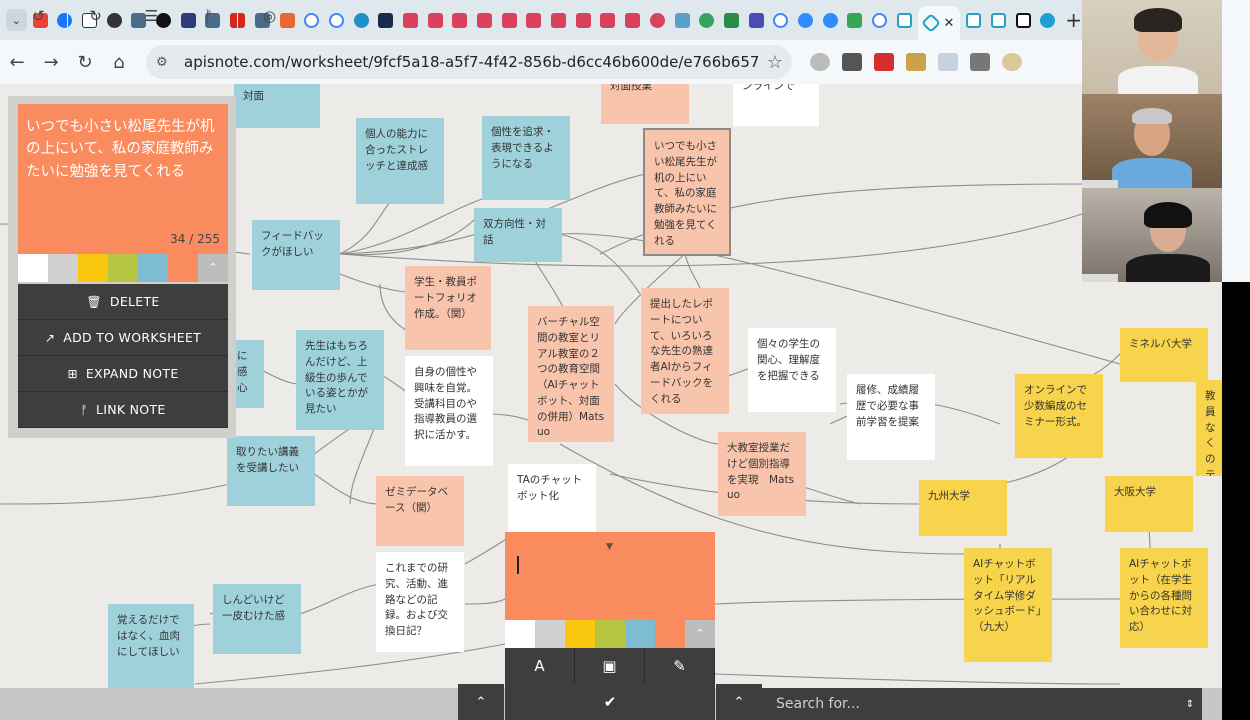 The image size is (1250, 720). Describe the element at coordinates (385, 20) in the screenshot. I see `tab-dark-icon` at that location.